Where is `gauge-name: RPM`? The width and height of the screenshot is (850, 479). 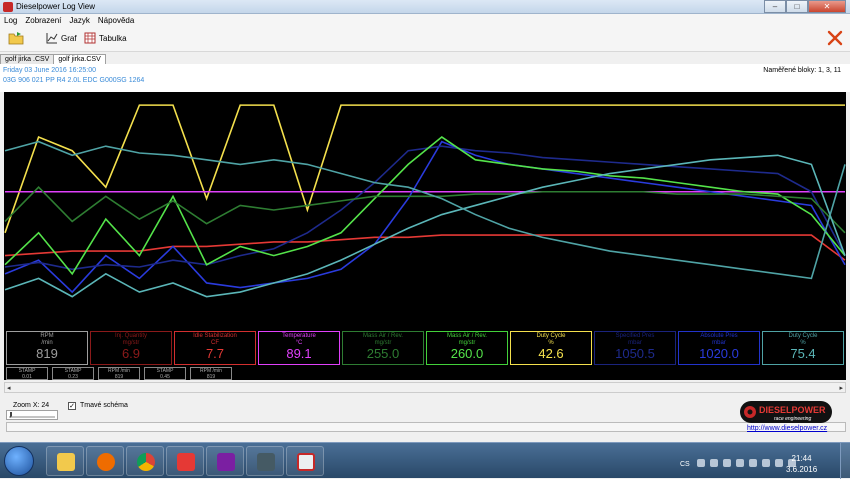 gauge-name: RPM is located at coordinates (47, 336).